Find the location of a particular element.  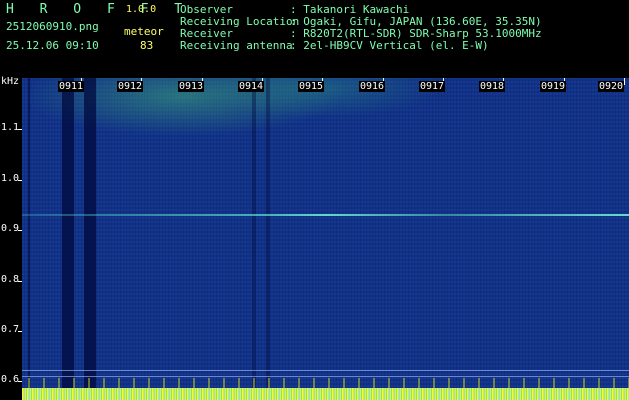

time-label: 0918 is located at coordinates (492, 86).